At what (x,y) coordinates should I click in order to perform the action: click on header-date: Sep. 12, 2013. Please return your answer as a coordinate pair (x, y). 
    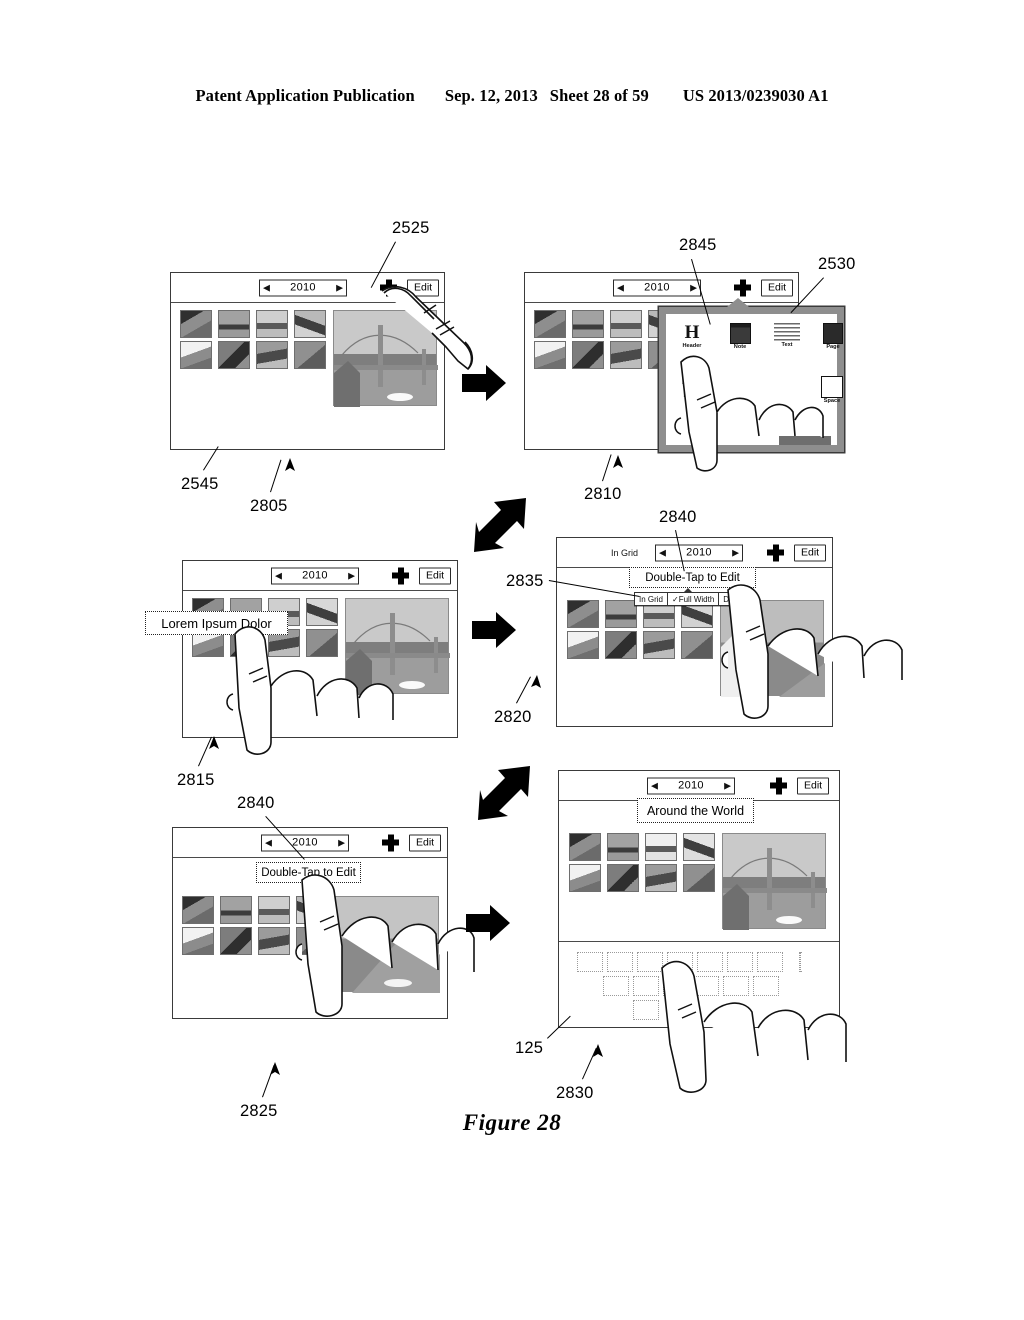
    Looking at the image, I should click on (491, 95).